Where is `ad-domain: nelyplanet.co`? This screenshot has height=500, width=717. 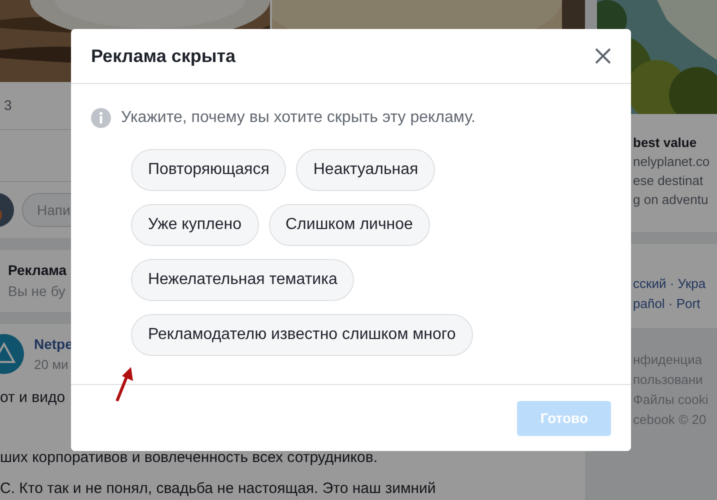
ad-domain: nelyplanet.co is located at coordinates (671, 162).